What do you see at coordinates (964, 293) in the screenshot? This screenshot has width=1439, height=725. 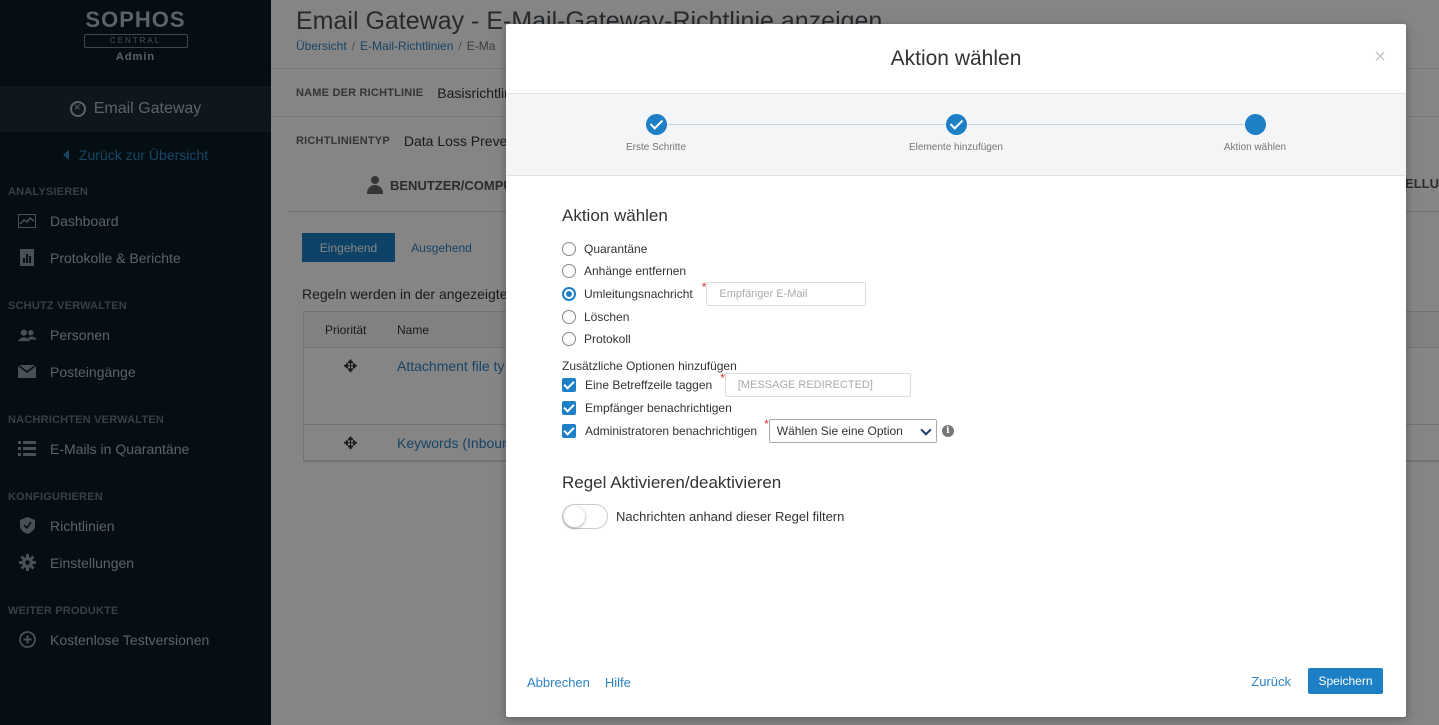 I see `radio-redirect: Umleitungsnachricht * Empfänger E-Mail` at bounding box center [964, 293].